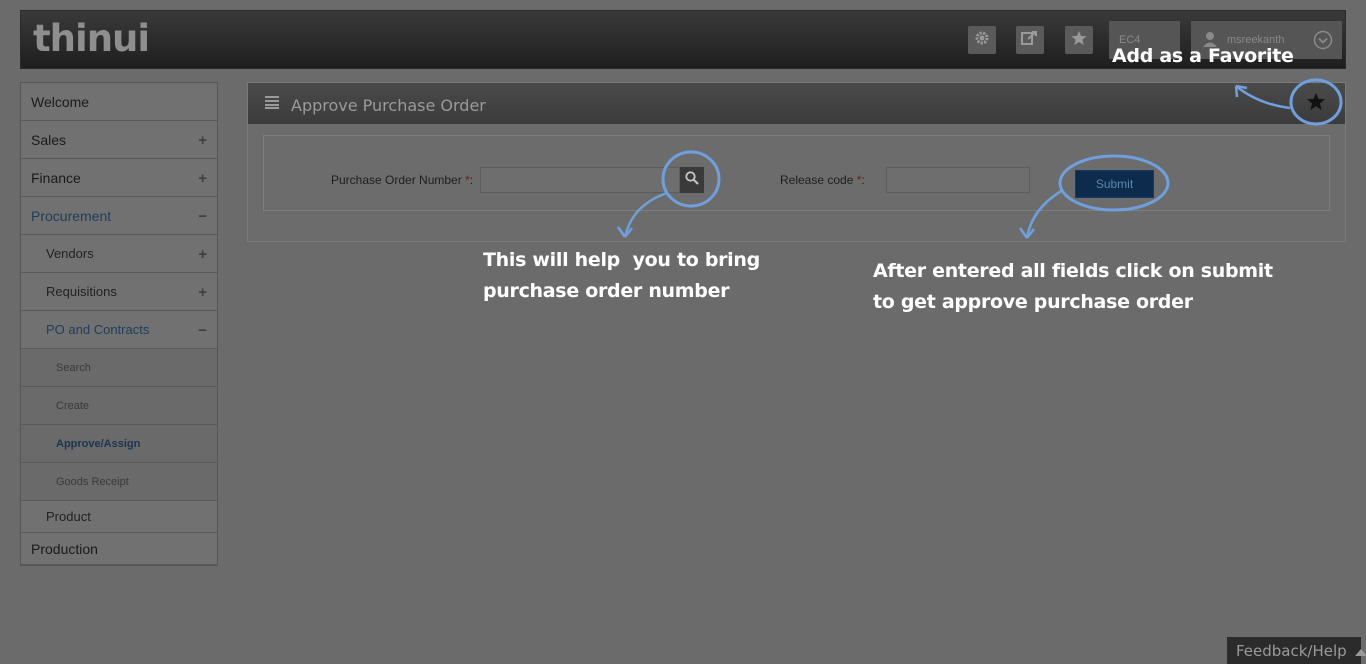 This screenshot has height=664, width=1366. I want to click on annotation-overlay, so click(979, 158).